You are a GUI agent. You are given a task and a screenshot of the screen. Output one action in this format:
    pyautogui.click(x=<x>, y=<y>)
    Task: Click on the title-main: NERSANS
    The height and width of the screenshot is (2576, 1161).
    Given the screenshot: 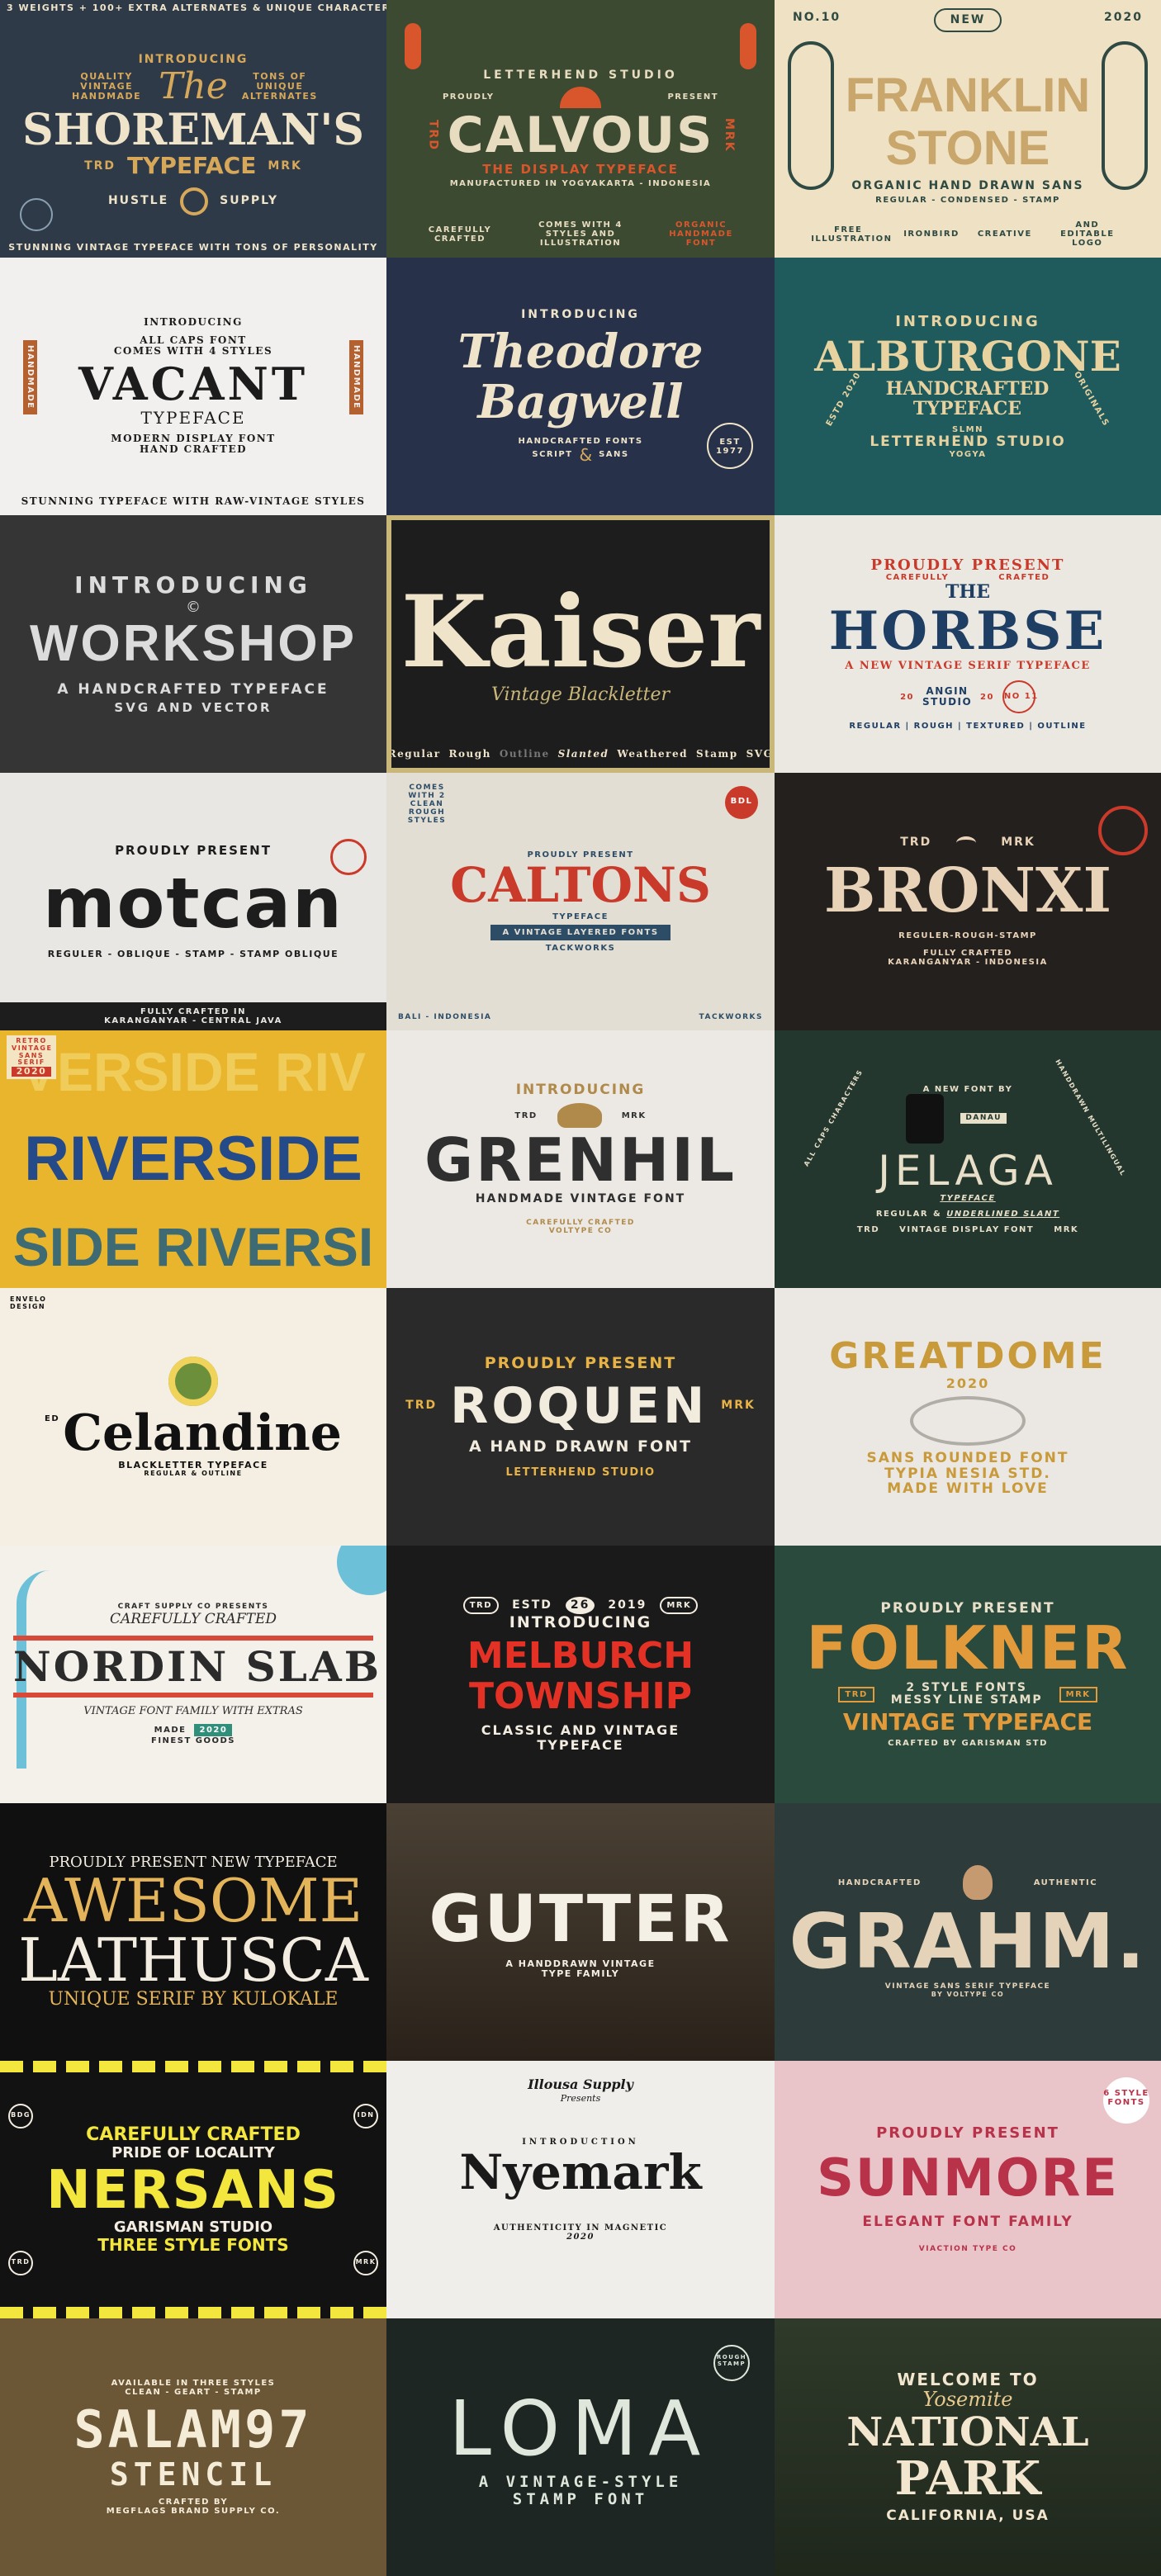 What is the action you would take?
    pyautogui.click(x=193, y=2190)
    